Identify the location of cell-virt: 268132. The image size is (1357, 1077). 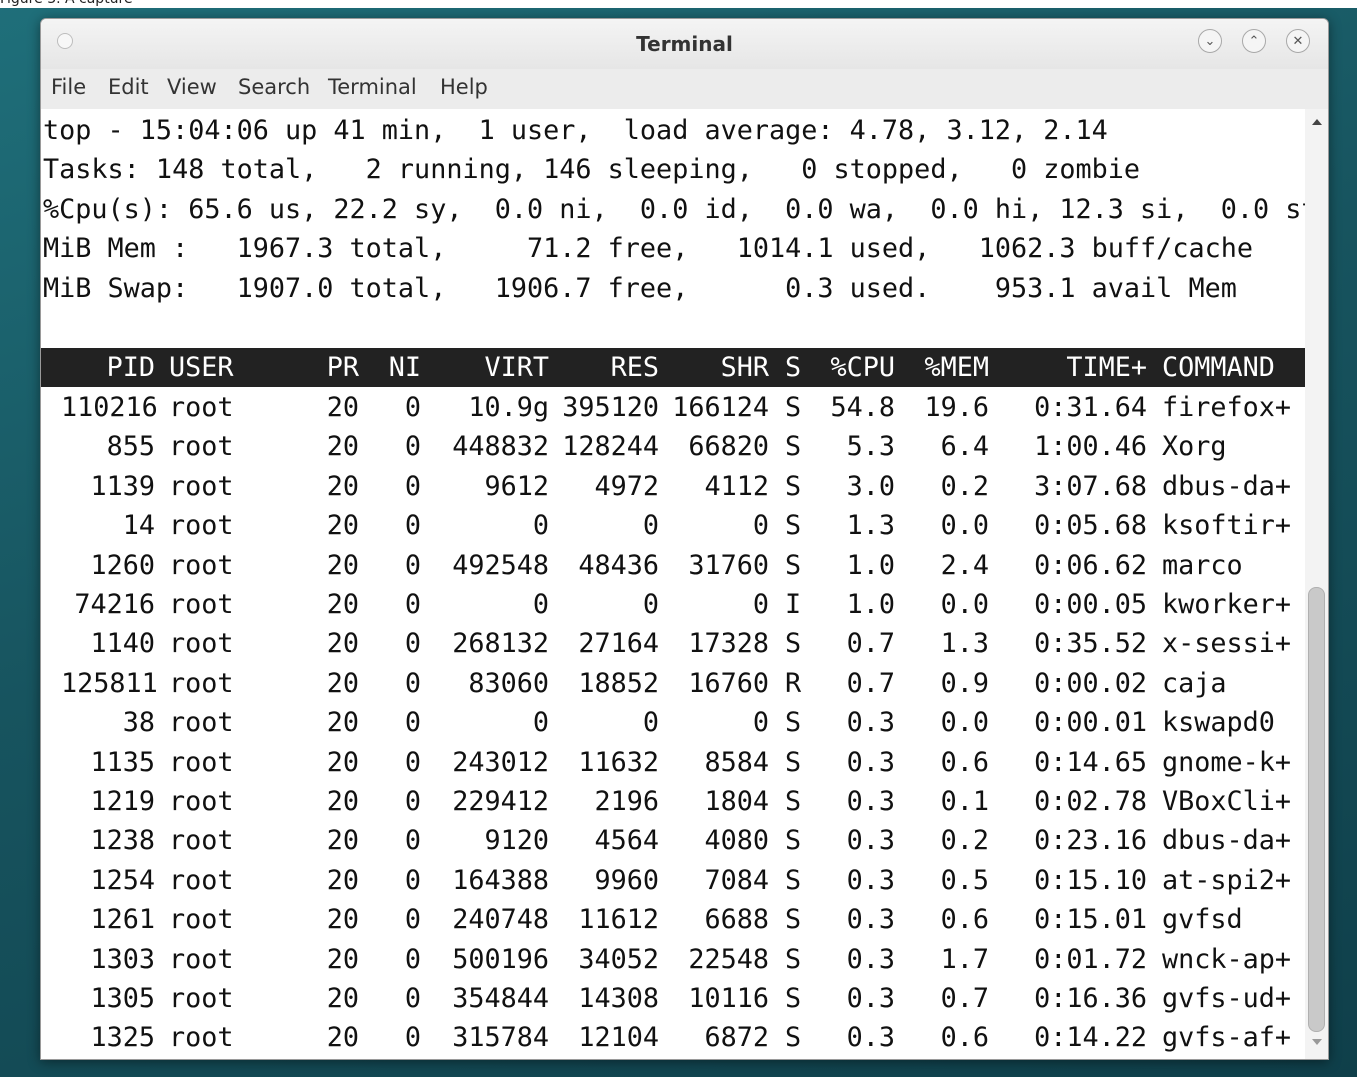
(500, 644).